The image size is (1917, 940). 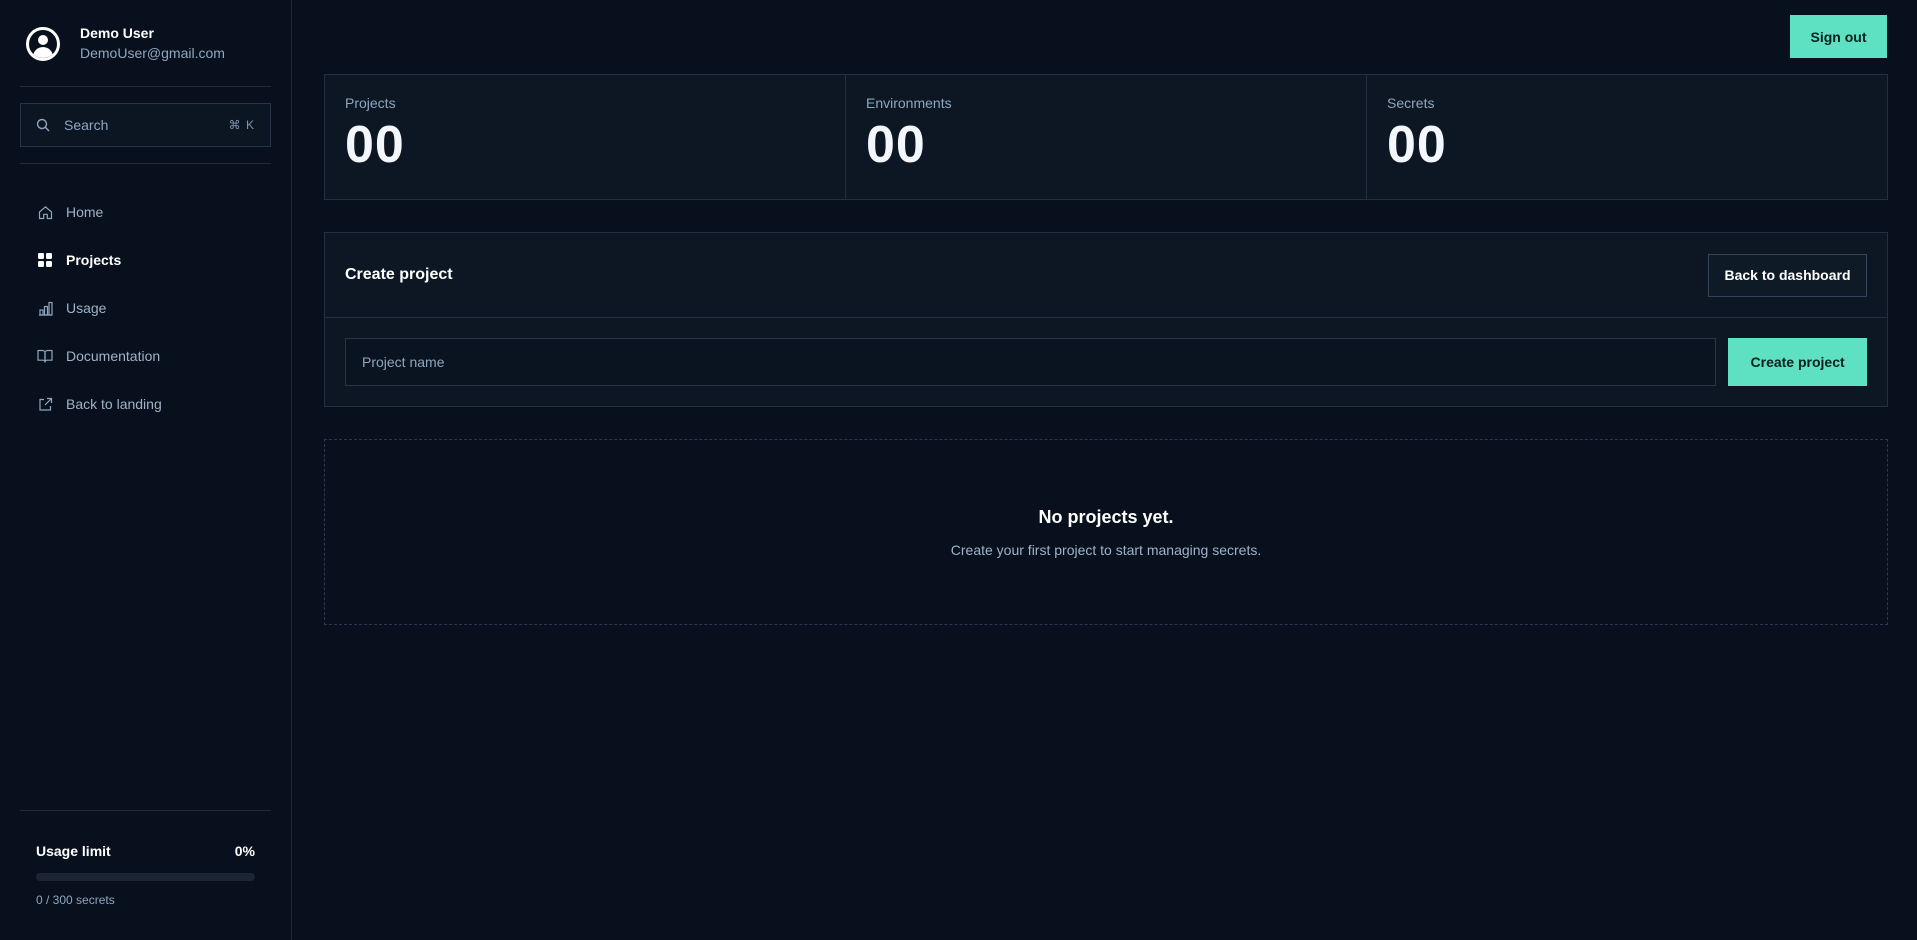 What do you see at coordinates (1106, 517) in the screenshot?
I see `empty-state-title: No projects yet.` at bounding box center [1106, 517].